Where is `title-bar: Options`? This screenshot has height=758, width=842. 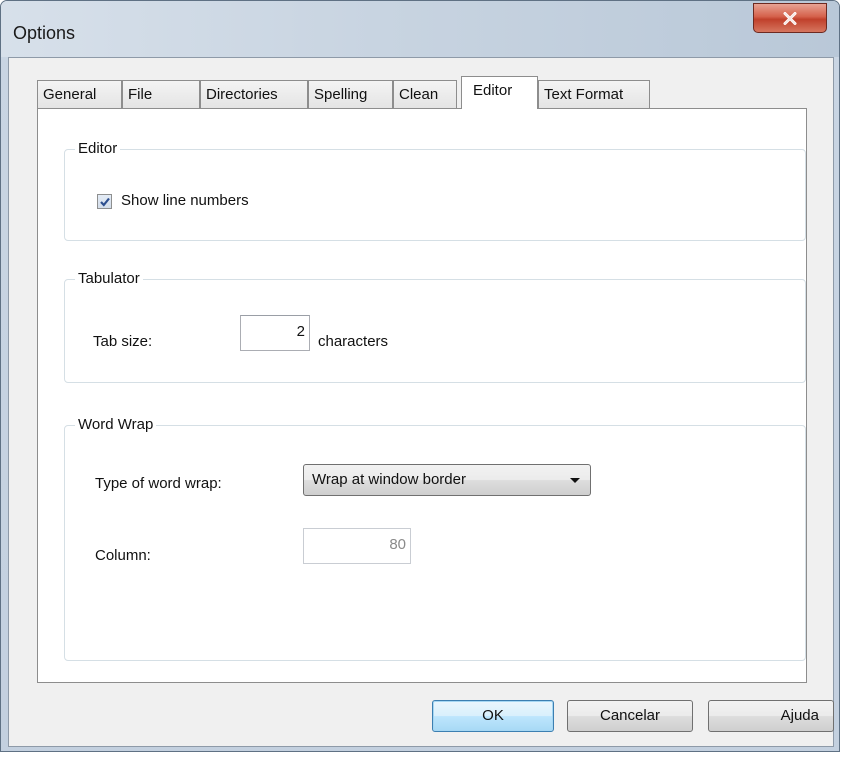
title-bar: Options is located at coordinates (420, 29).